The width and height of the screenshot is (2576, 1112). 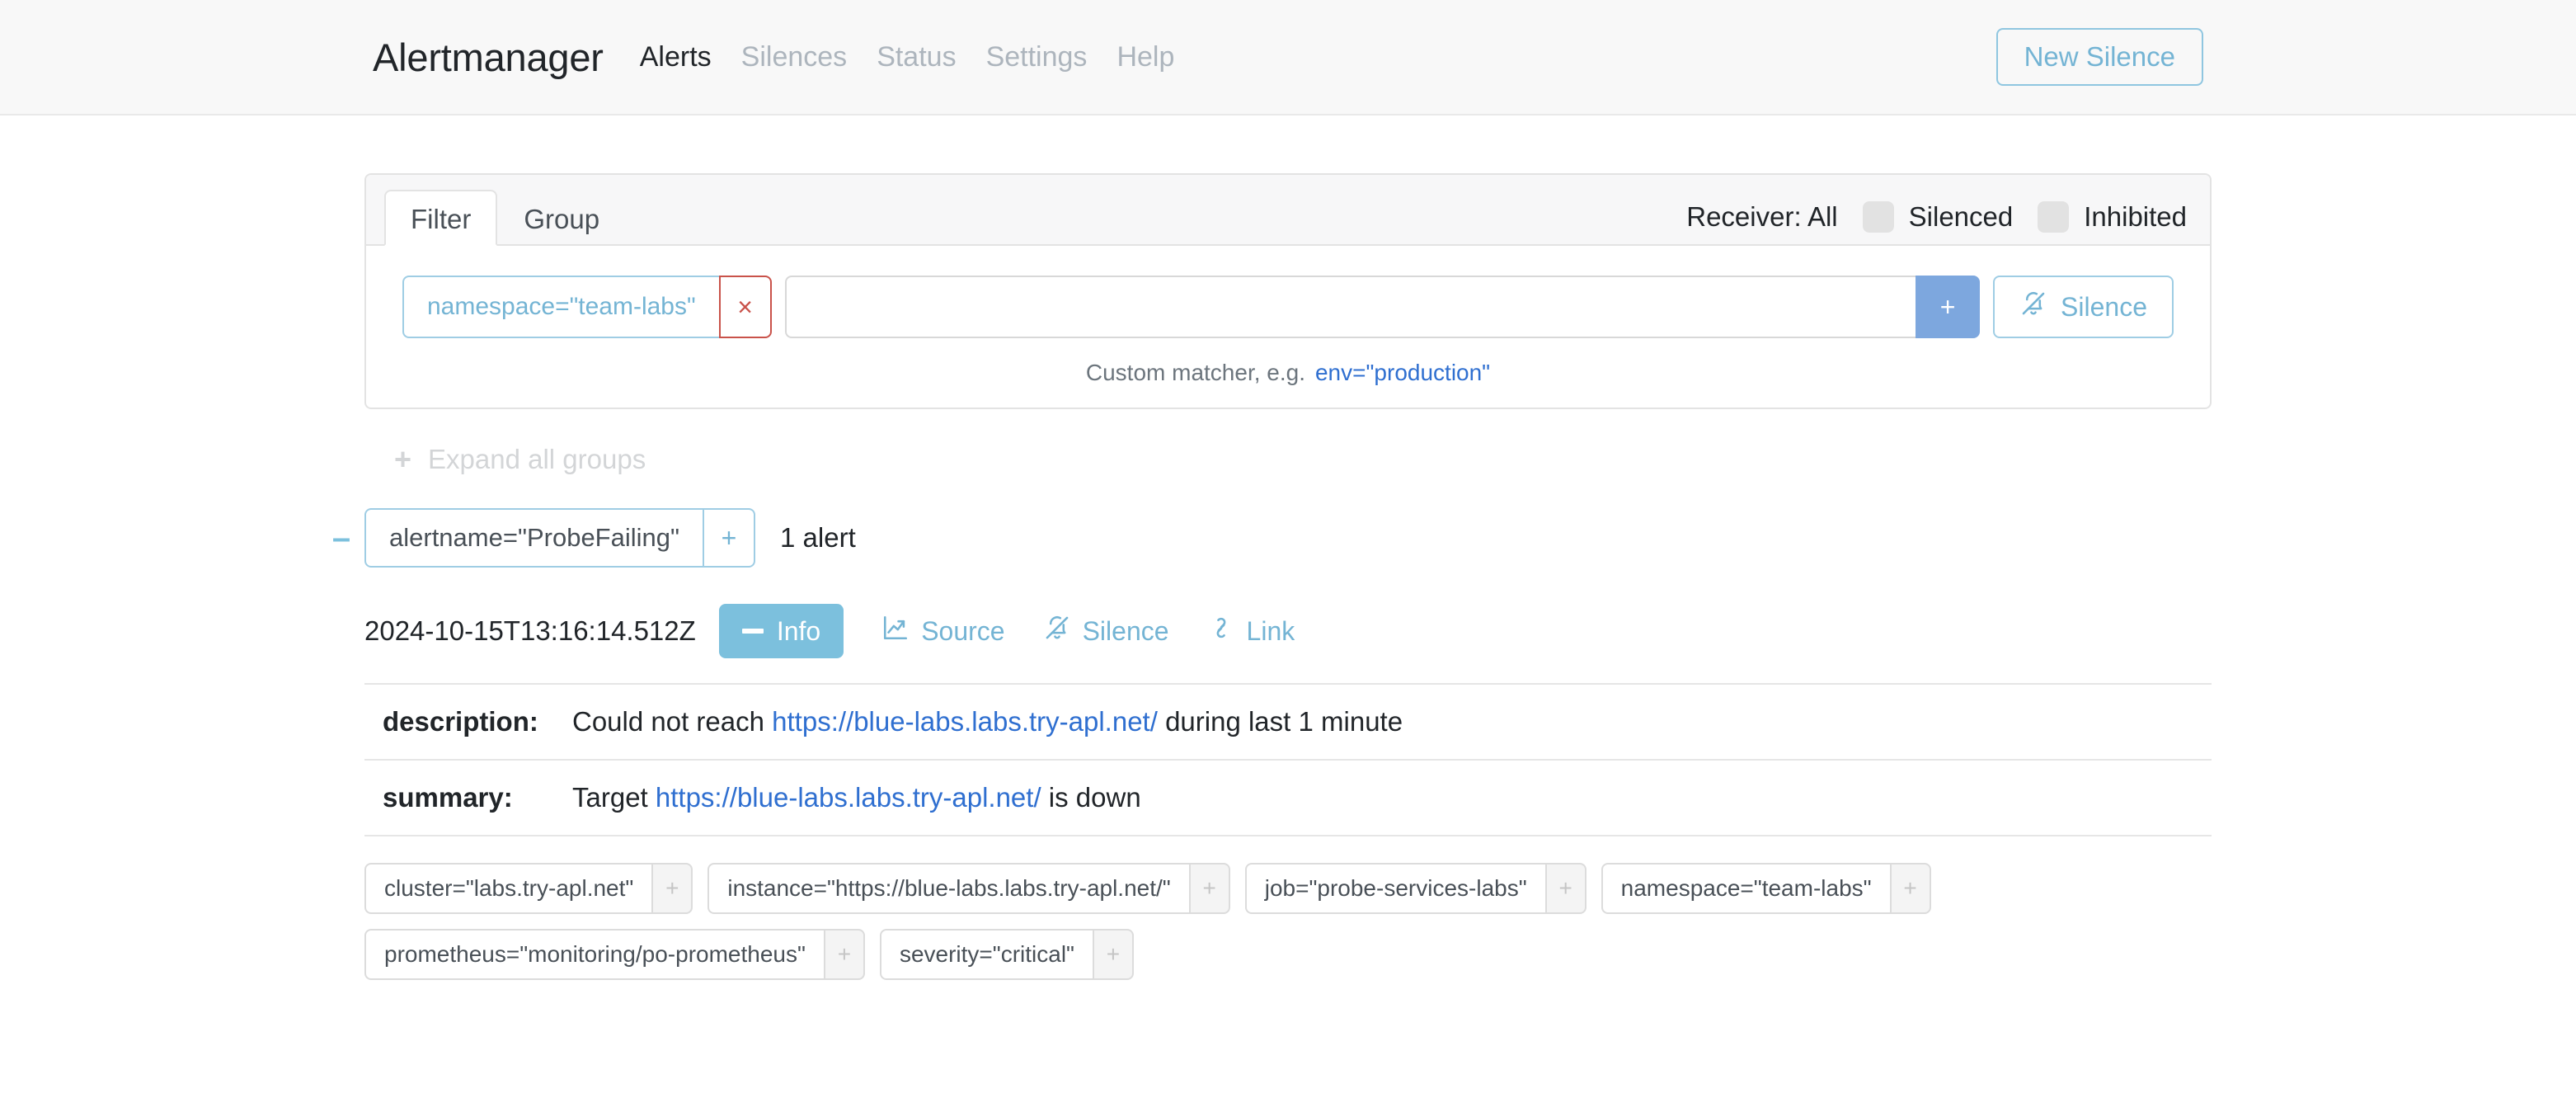 I want to click on alert-silence-label: Silence, so click(x=1125, y=630).